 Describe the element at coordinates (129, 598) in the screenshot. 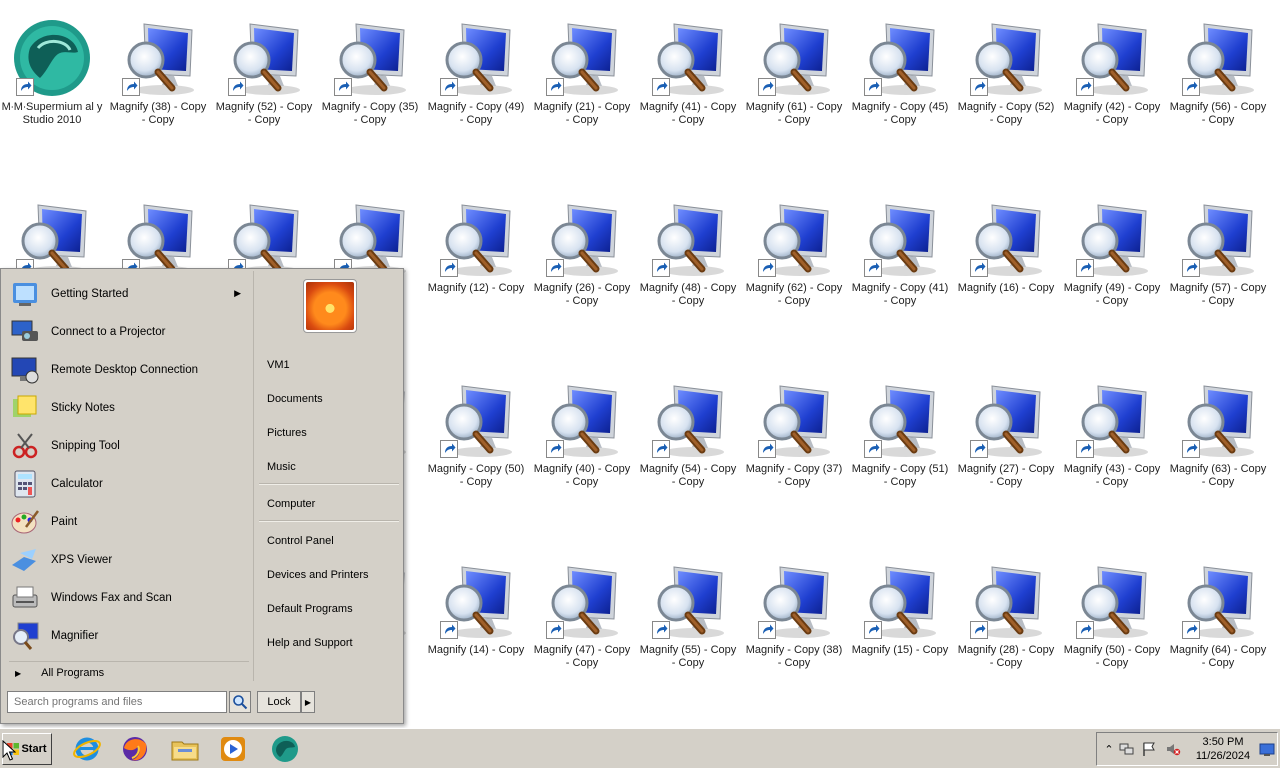

I see `start-menu-item: Windows Fax and Scan` at that location.